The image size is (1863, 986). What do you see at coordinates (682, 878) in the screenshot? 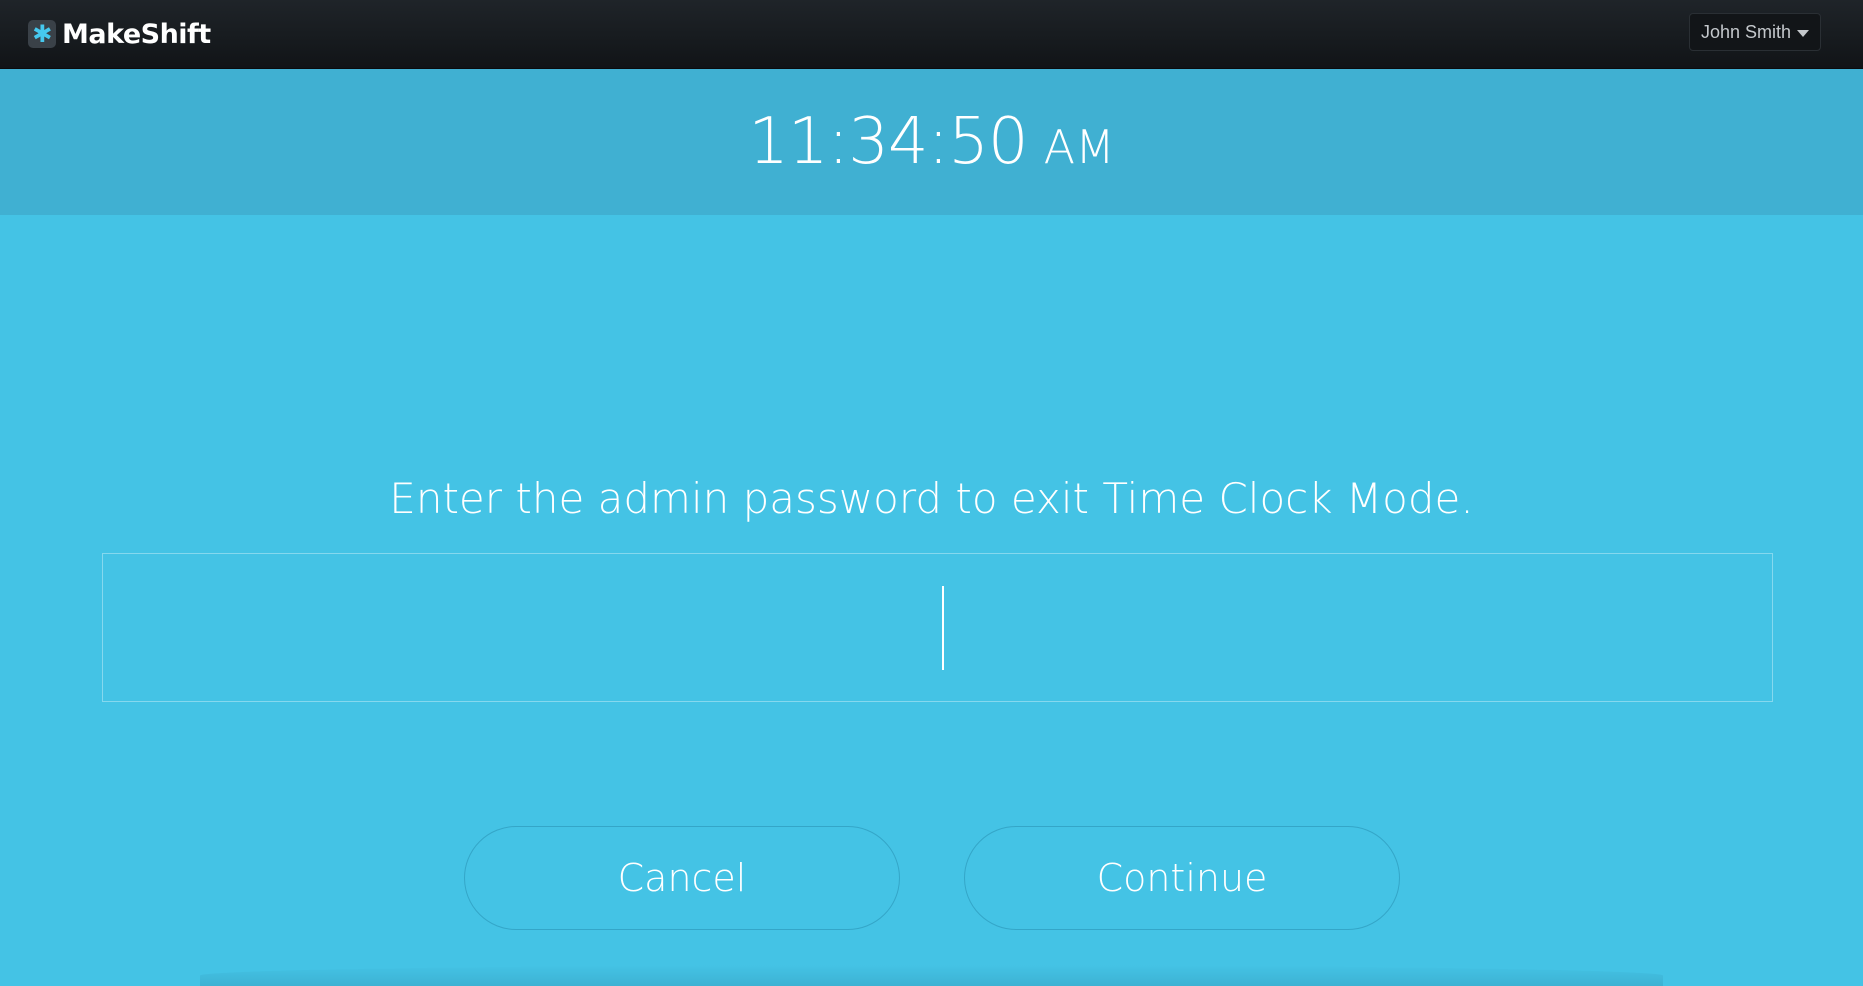
I see `cancel-button: Cancel` at bounding box center [682, 878].